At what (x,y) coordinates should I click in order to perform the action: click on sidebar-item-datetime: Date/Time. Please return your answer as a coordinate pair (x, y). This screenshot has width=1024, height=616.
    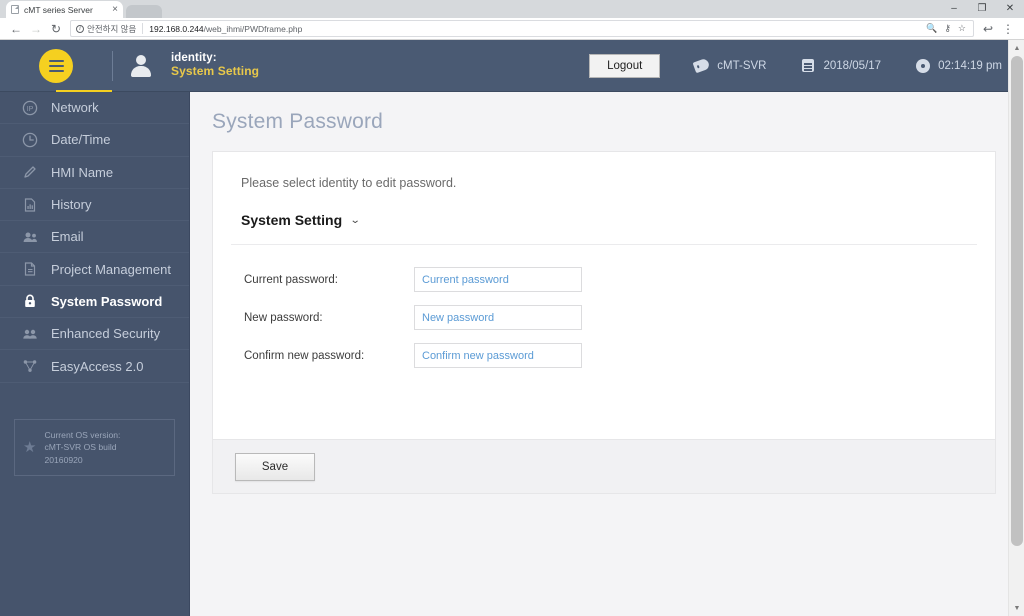
    Looking at the image, I should click on (94, 140).